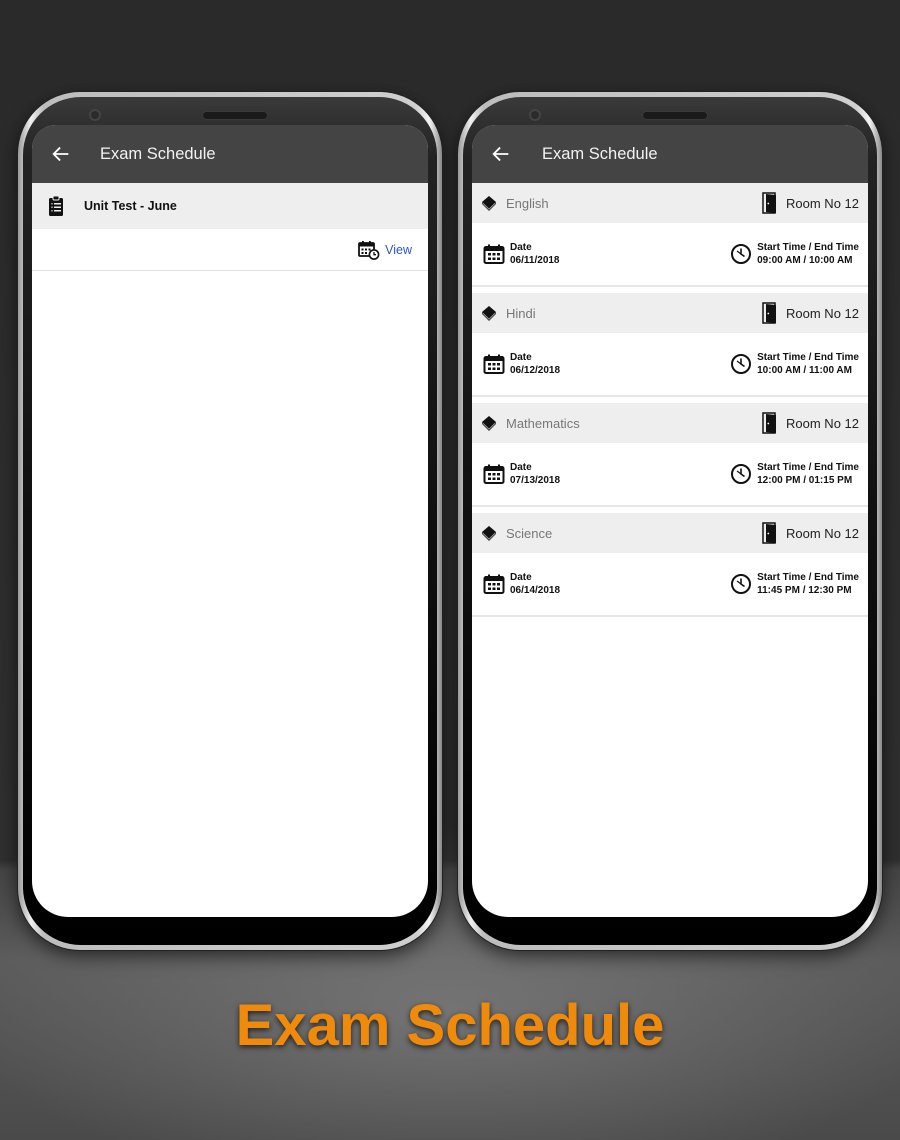 Image resolution: width=900 pixels, height=1140 pixels. I want to click on time-value: 10:00 AM / 11:00 AM, so click(804, 370).